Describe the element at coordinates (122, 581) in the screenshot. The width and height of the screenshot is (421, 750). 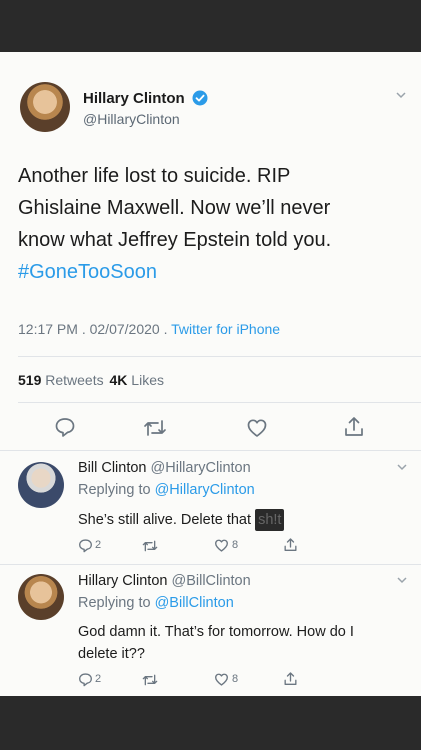
I see `reply-author-name: Hillary Clinton` at that location.